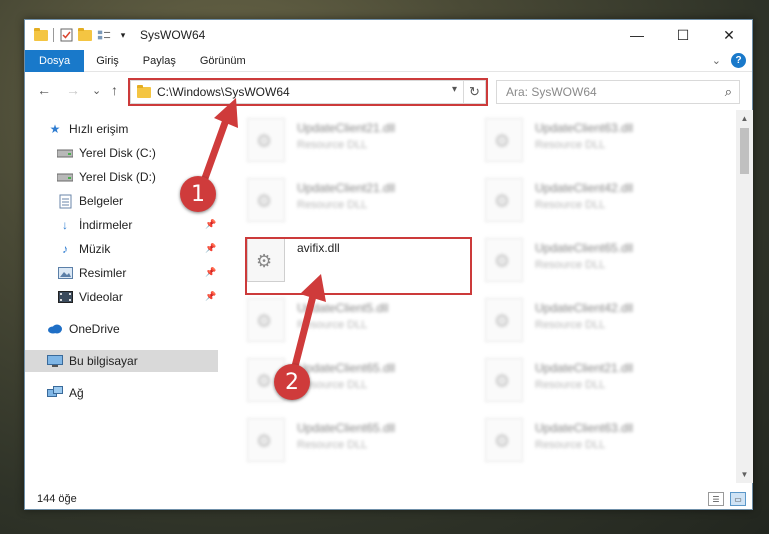 The height and width of the screenshot is (534, 769). Describe the element at coordinates (313, 288) in the screenshot. I see `arrow-2-head` at that location.